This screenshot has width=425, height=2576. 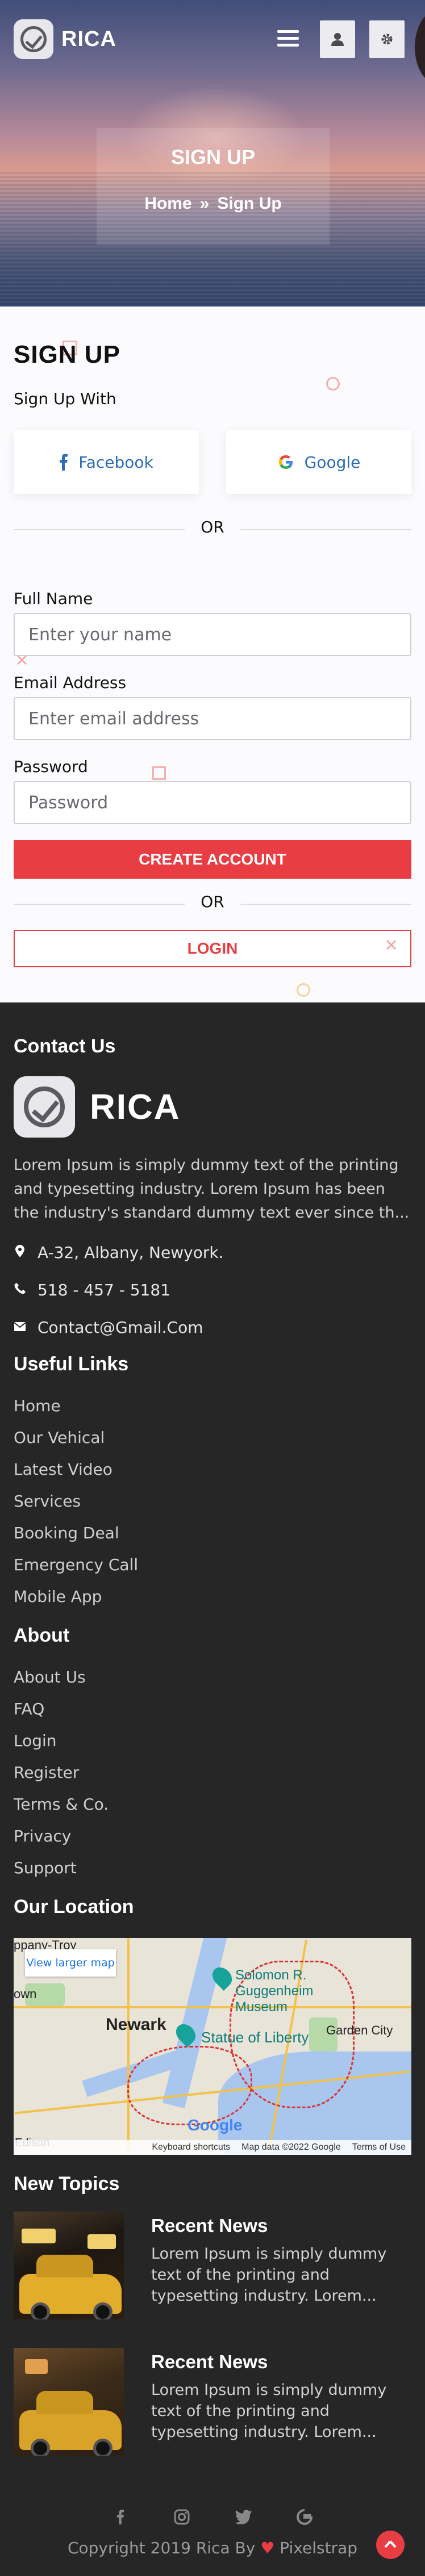 I want to click on facebook-signup-button: Facebook, so click(x=107, y=462).